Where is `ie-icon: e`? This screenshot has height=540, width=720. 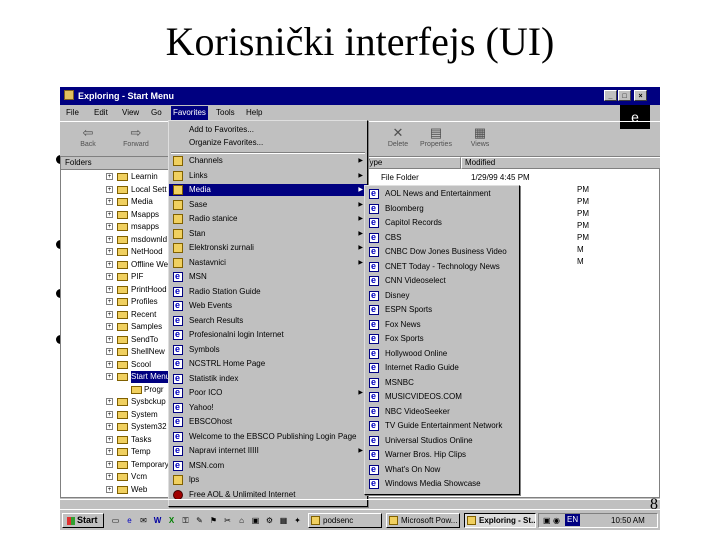 ie-icon: e is located at coordinates (129, 520).